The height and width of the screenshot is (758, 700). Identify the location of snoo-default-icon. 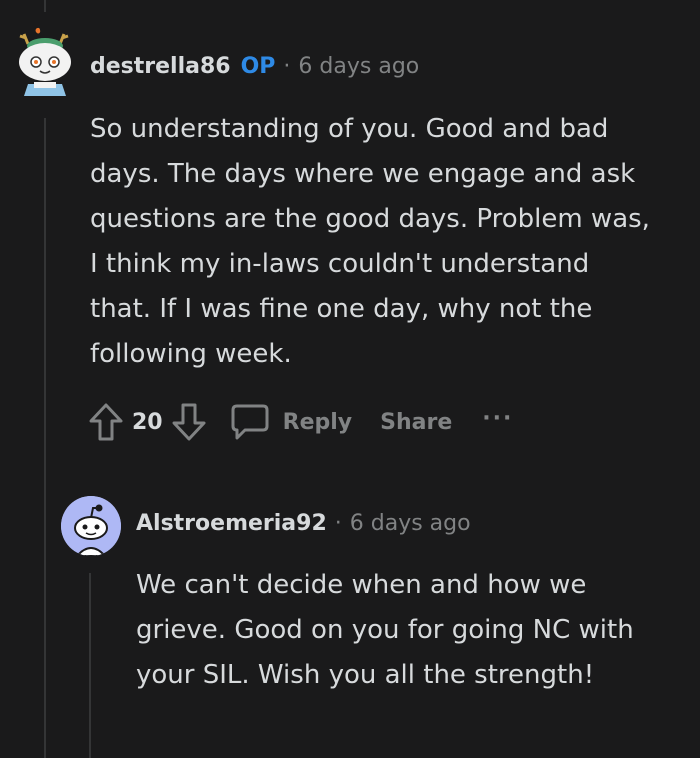
(91, 526).